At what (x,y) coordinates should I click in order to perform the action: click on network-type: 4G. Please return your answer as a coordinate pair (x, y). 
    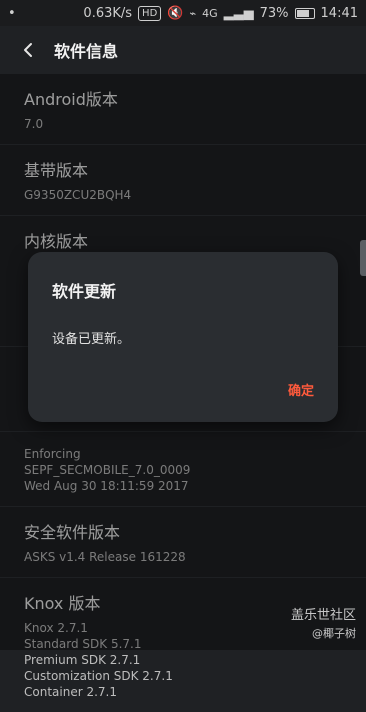
    Looking at the image, I should click on (210, 13).